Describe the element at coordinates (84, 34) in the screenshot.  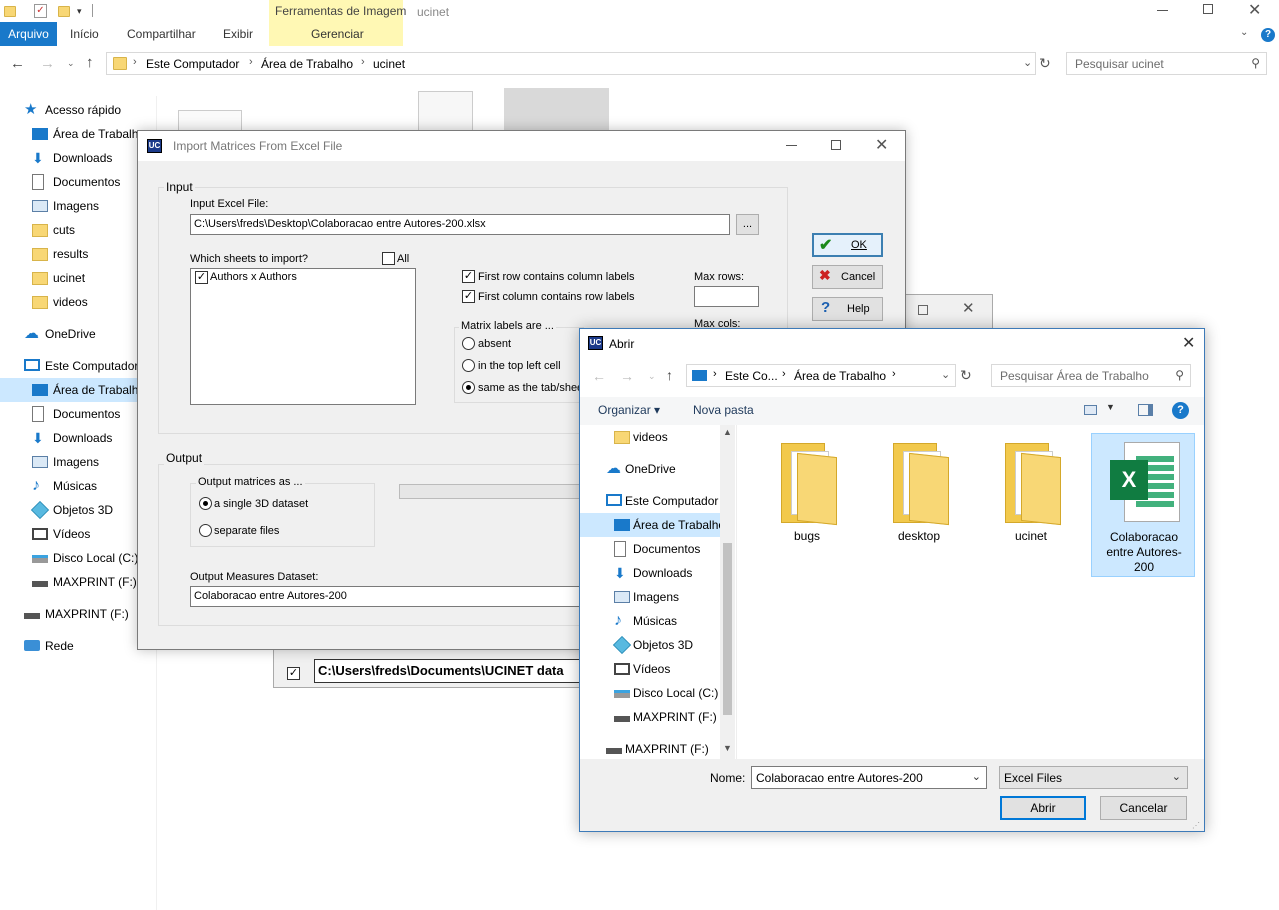
I see `tab-inicio: Início` at that location.